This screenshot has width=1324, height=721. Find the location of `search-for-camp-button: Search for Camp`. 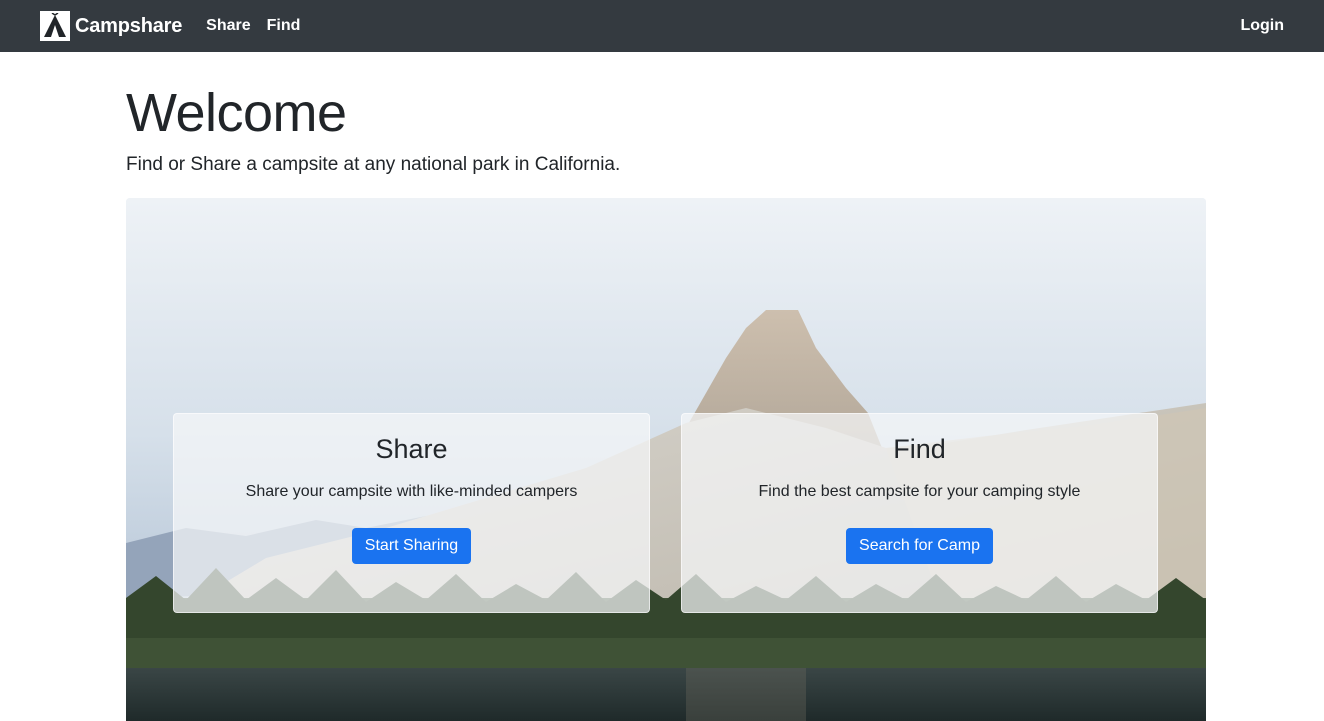

search-for-camp-button: Search for Camp is located at coordinates (919, 546).